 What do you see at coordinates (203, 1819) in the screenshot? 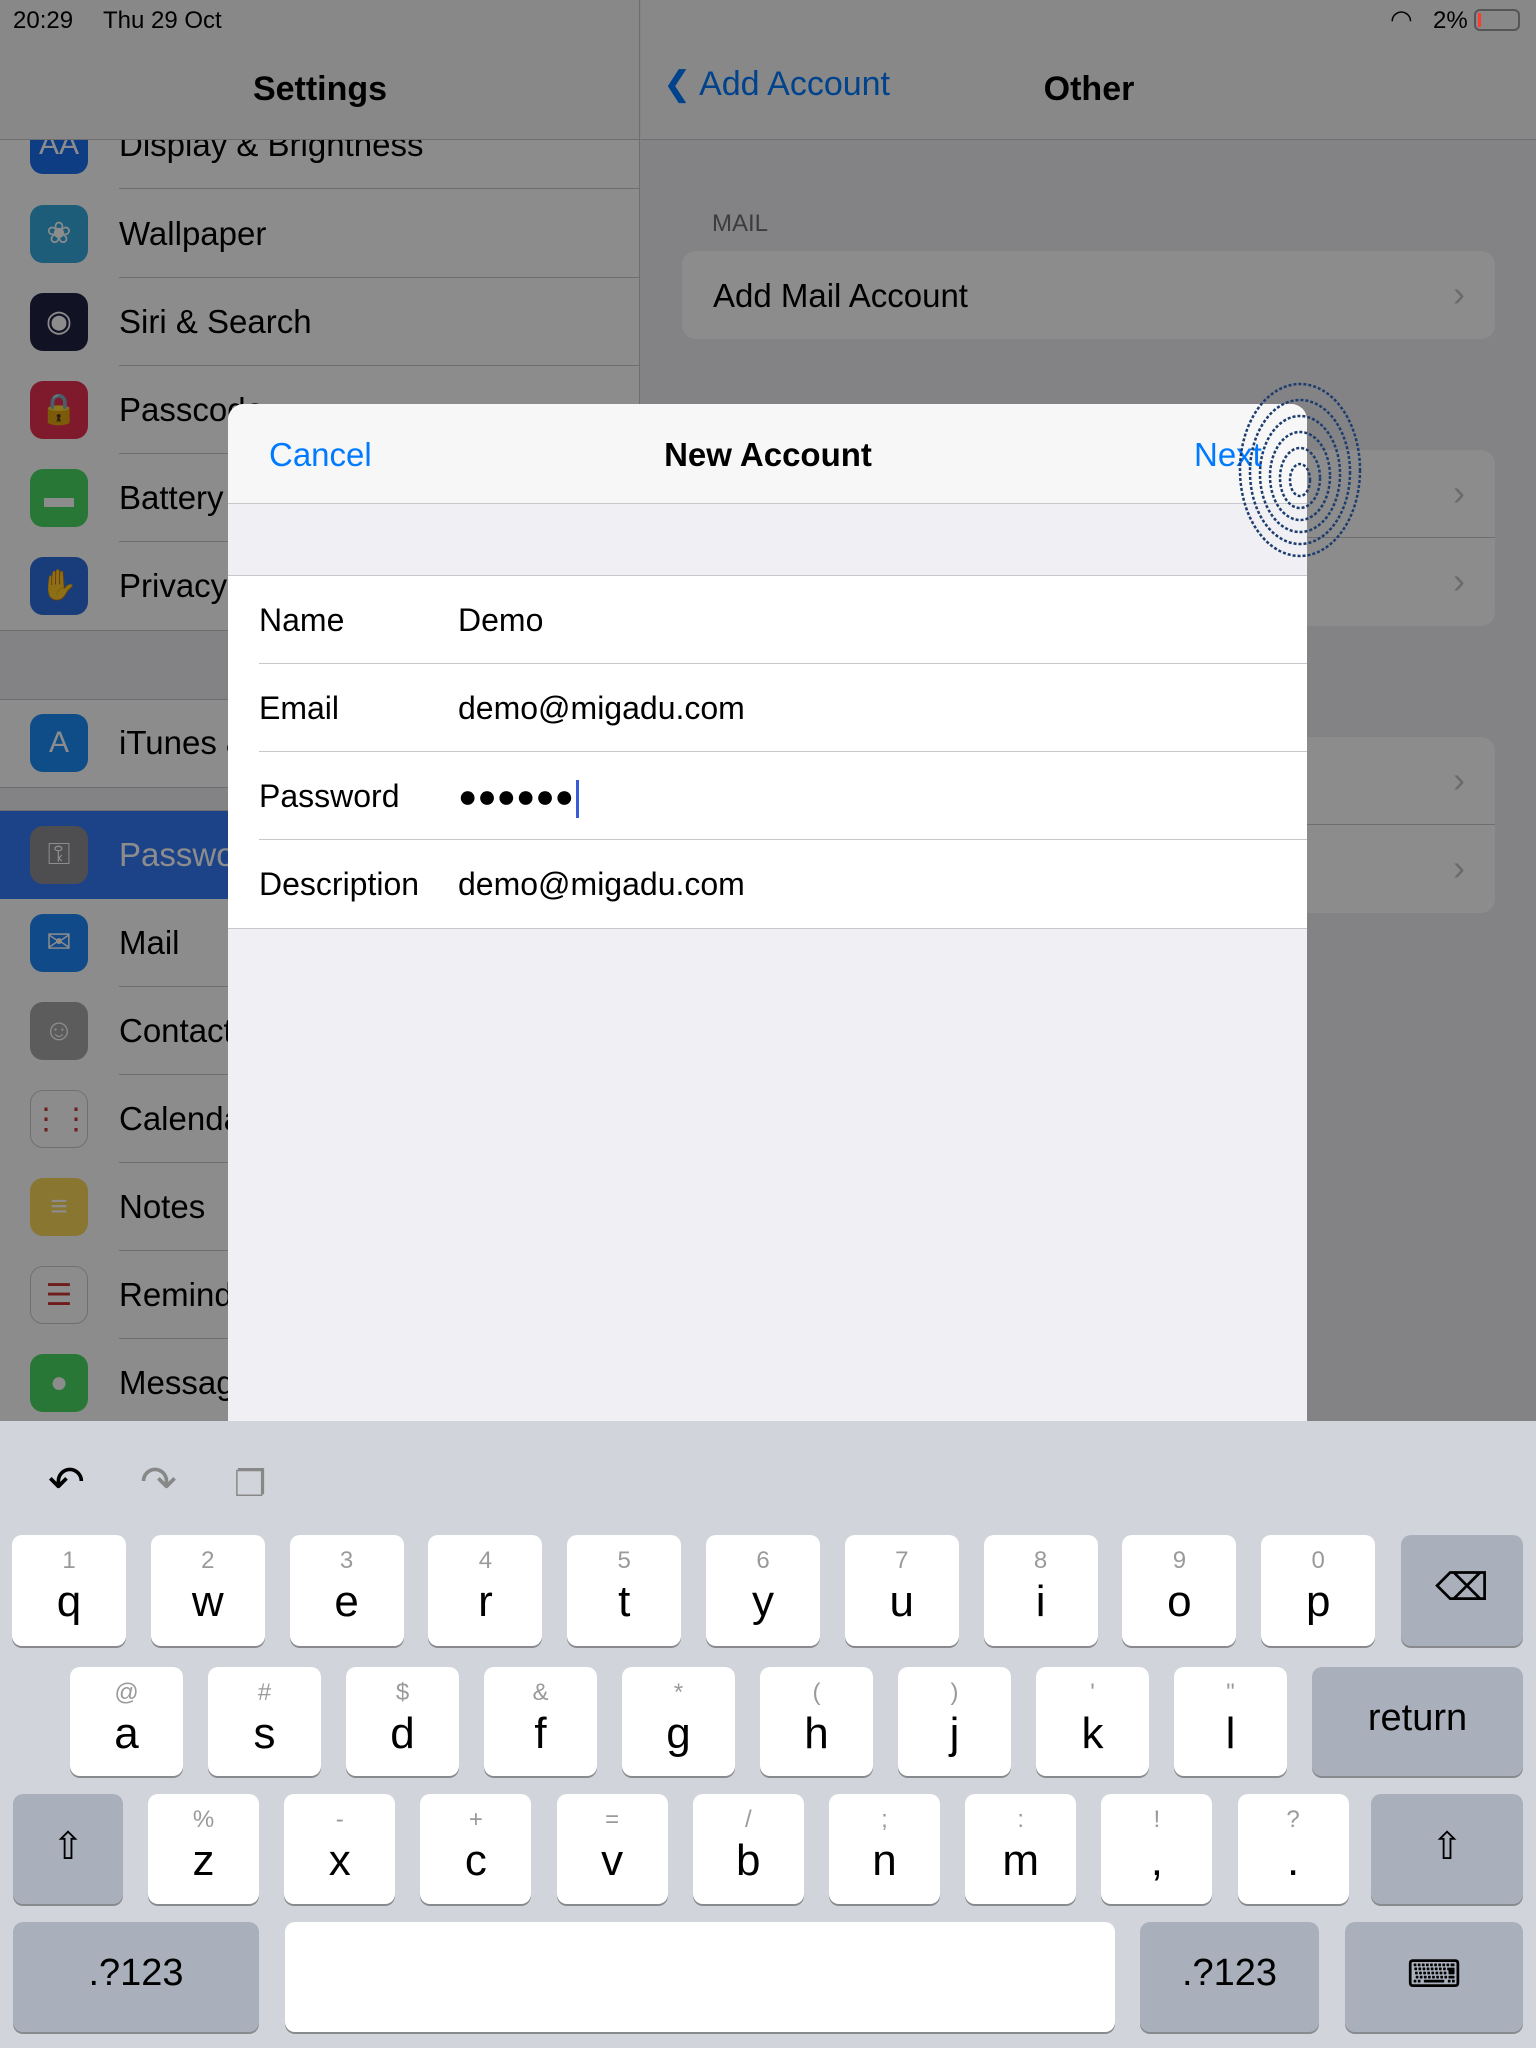
I see `key-hint: %` at bounding box center [203, 1819].